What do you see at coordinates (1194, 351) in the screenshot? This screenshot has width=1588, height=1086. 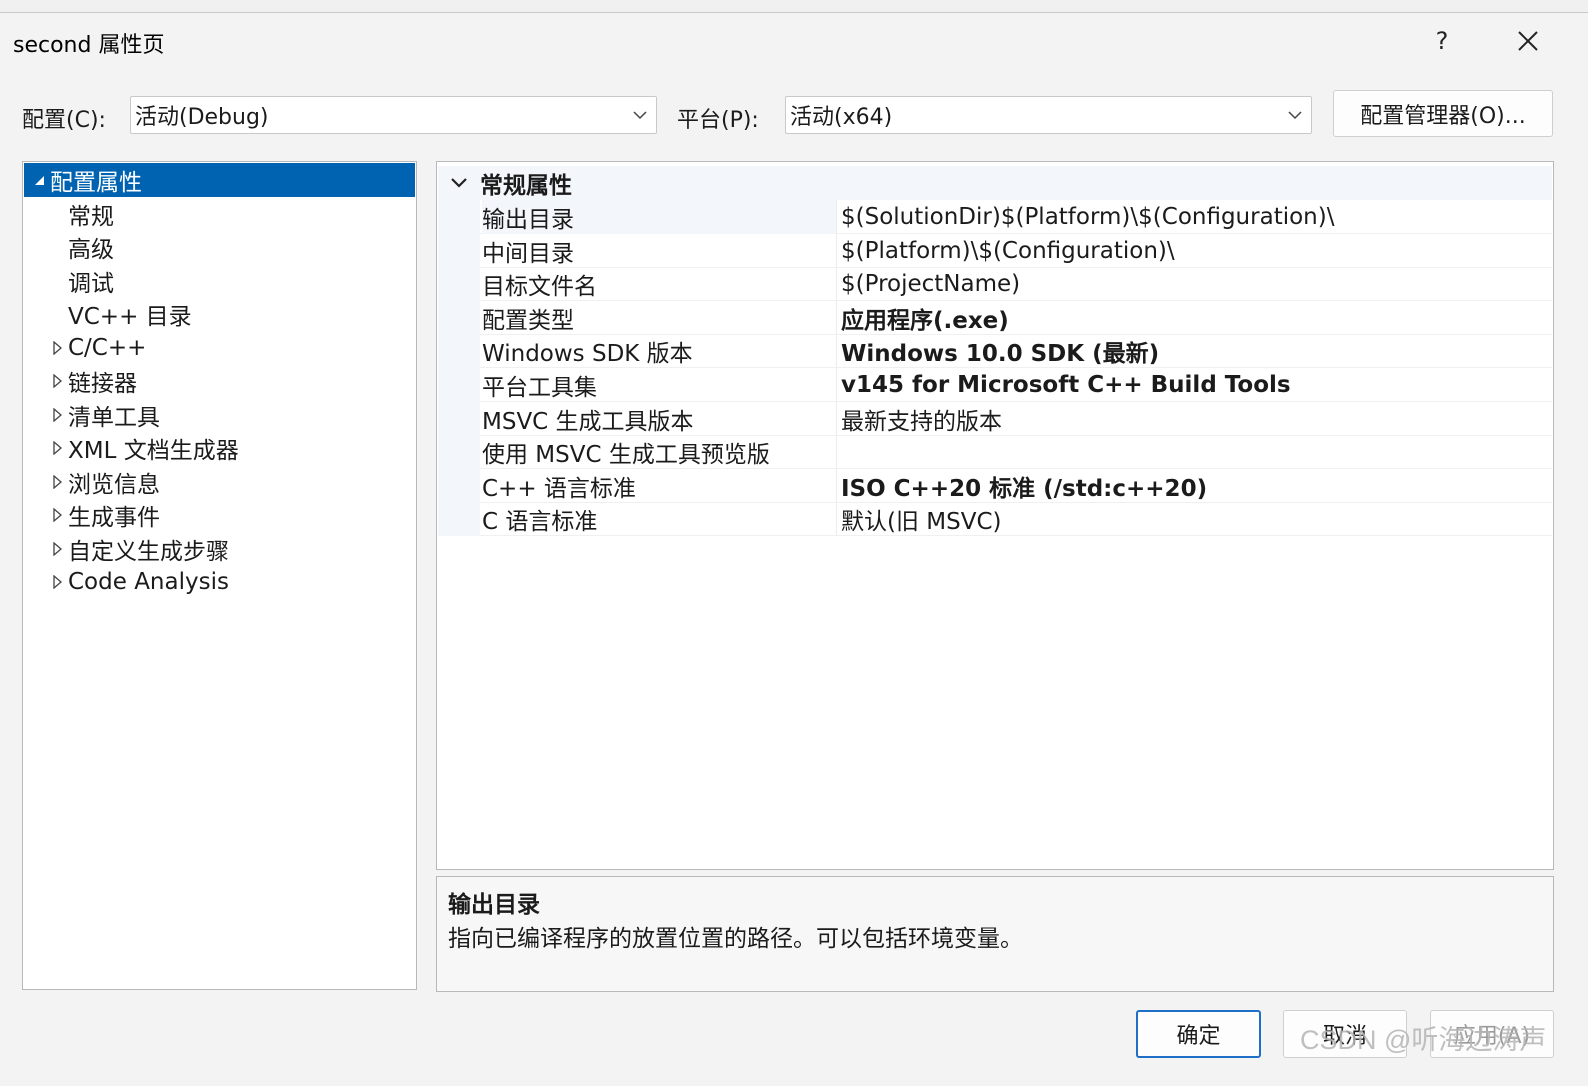 I see `property-value: Windows 10.0 SDK (最新)` at bounding box center [1194, 351].